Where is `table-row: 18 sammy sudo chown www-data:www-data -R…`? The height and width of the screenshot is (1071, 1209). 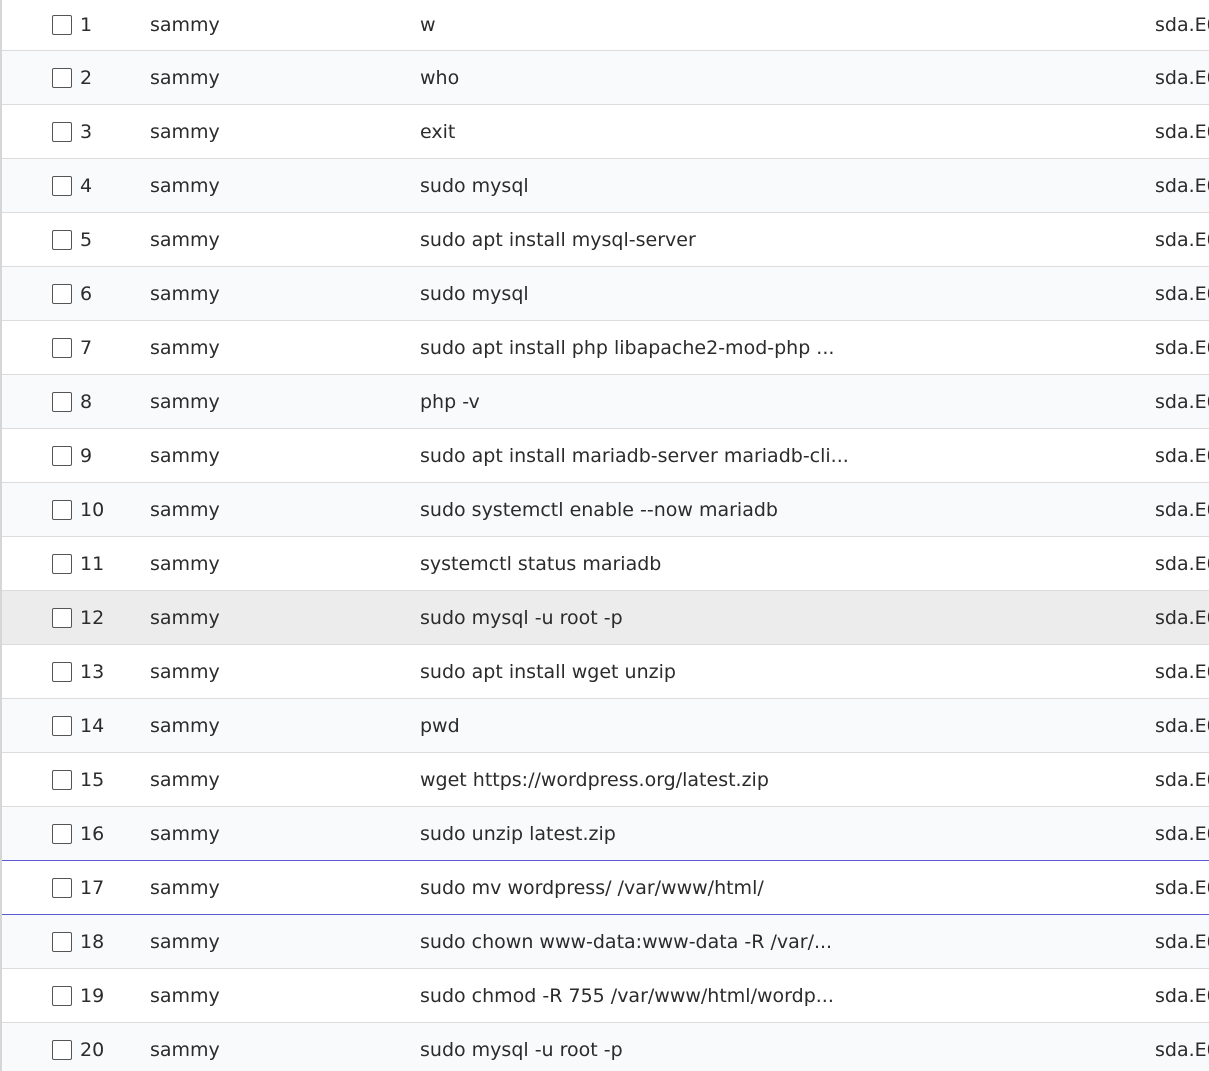 table-row: 18 sammy sudo chown www-data:www-data -R… is located at coordinates (605, 942).